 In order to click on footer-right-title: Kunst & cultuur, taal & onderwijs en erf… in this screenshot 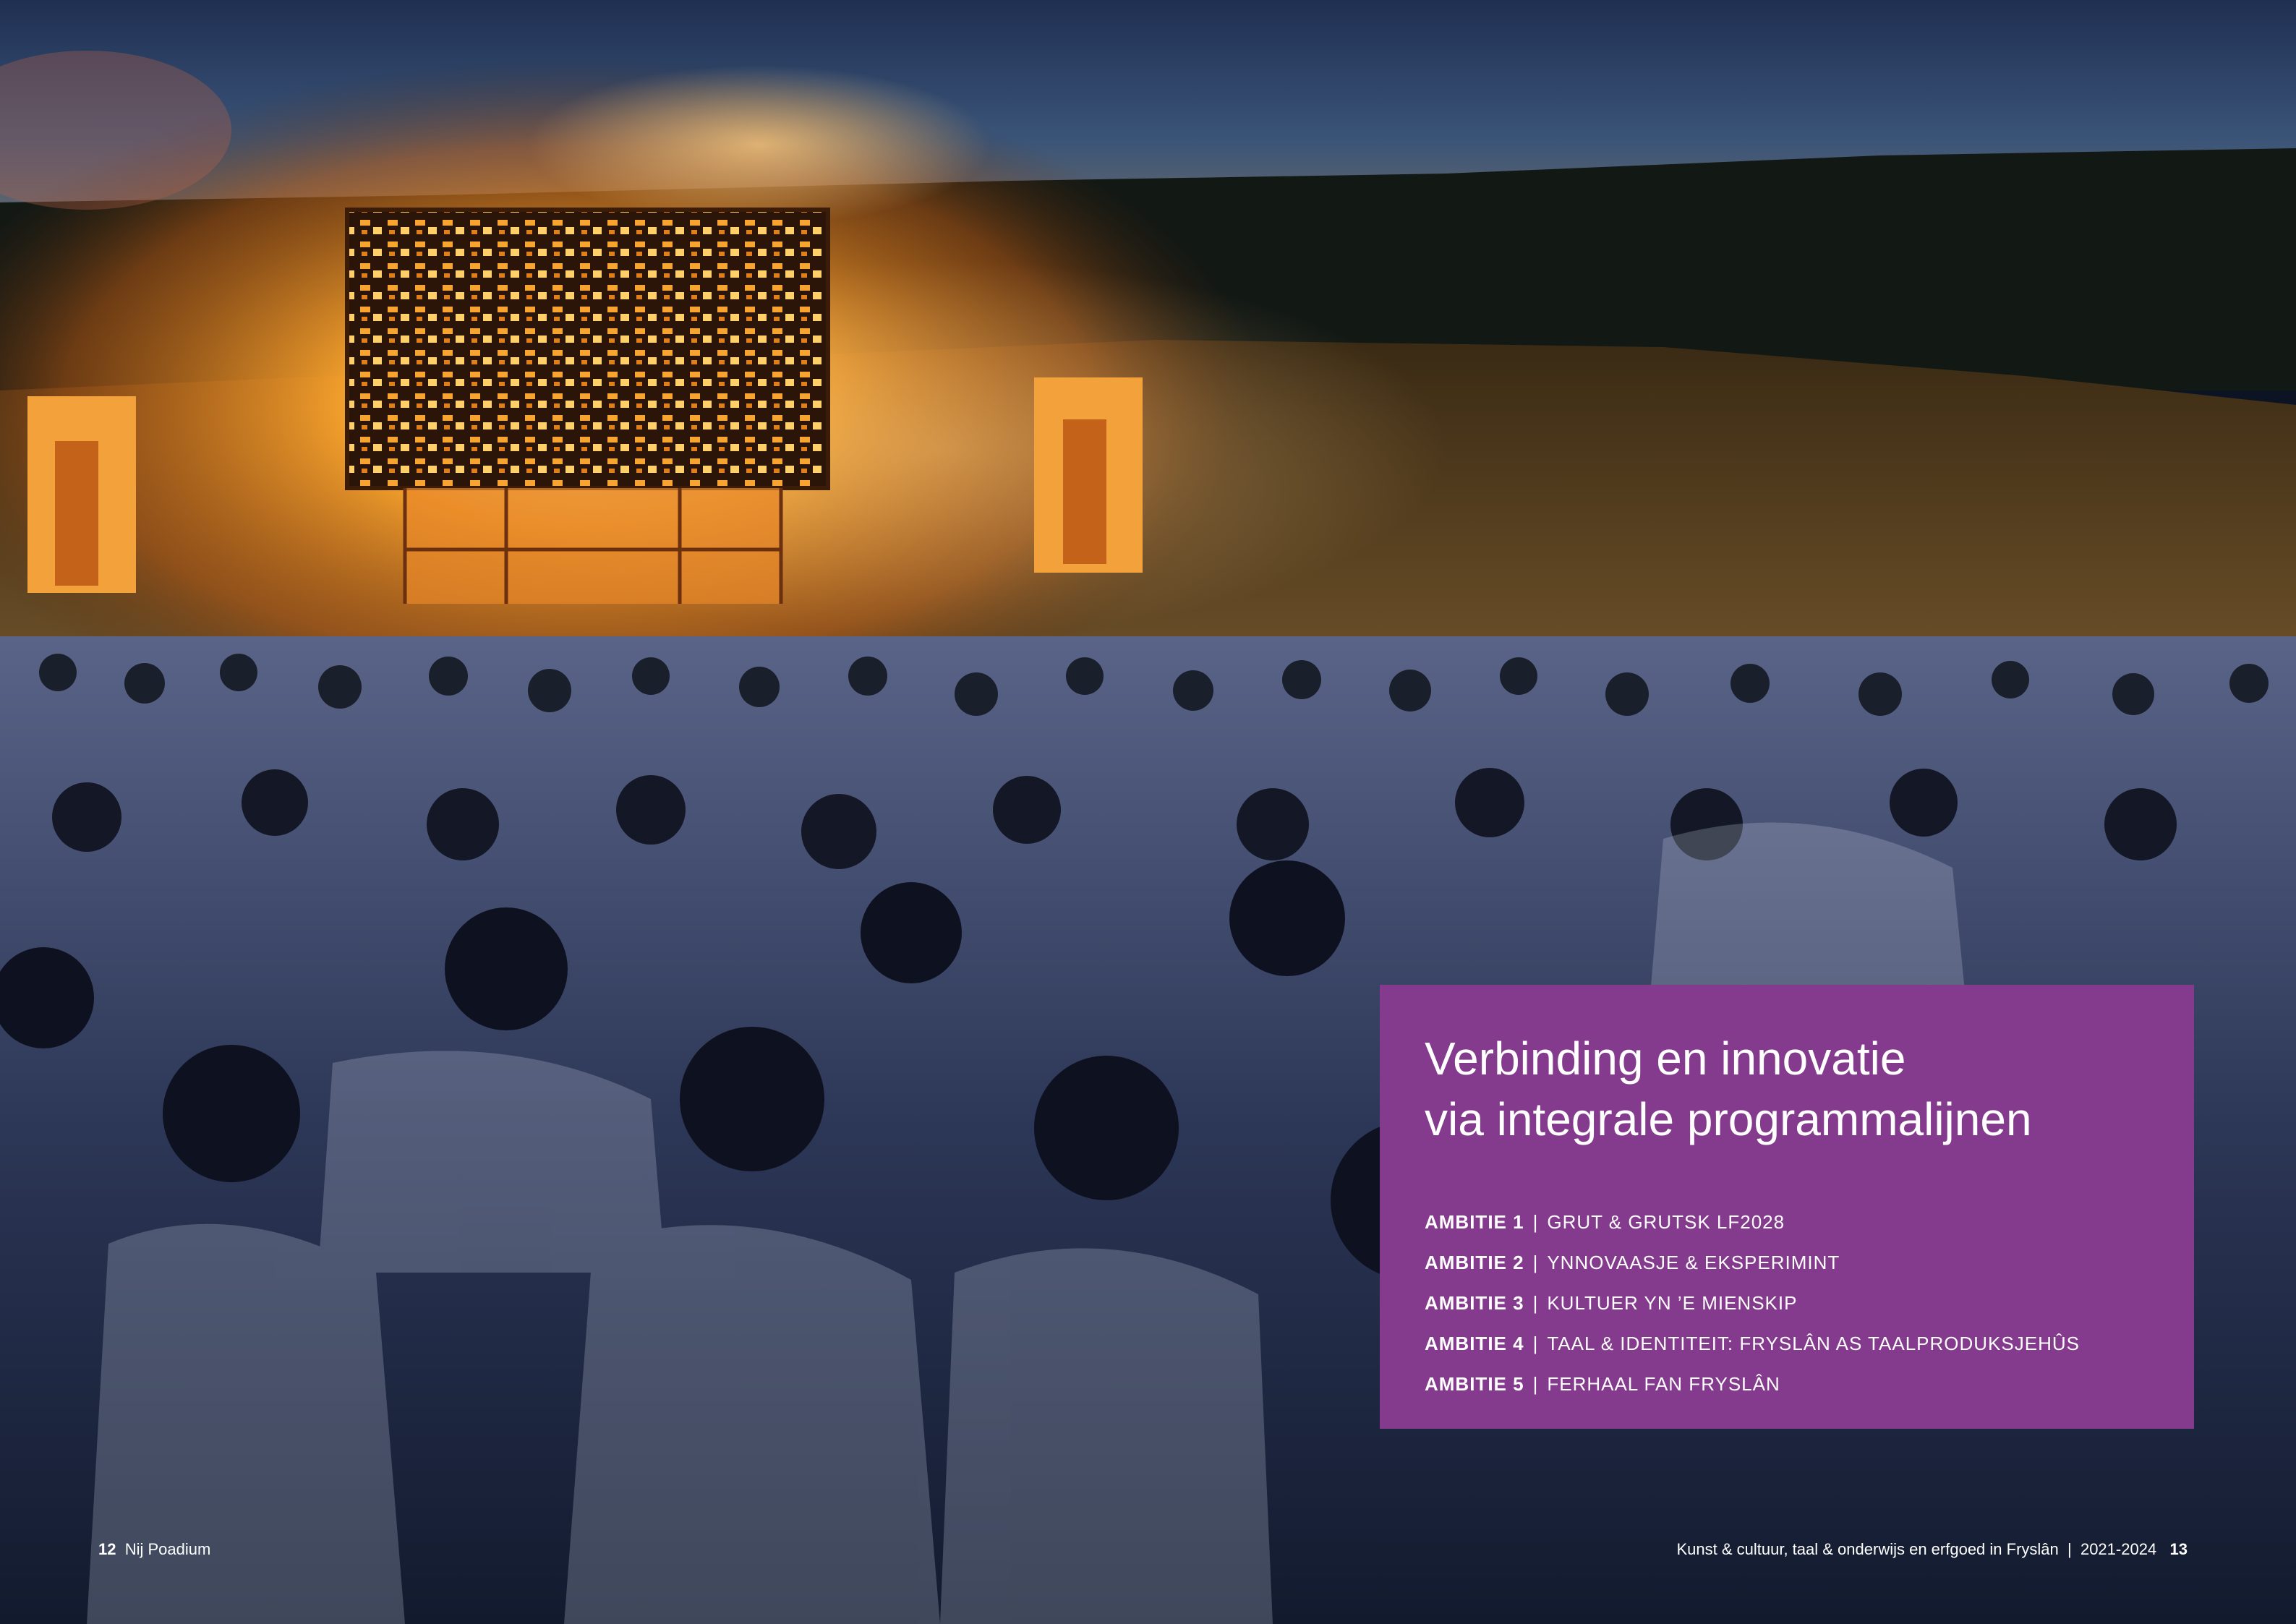, I will do `click(1867, 1549)`.